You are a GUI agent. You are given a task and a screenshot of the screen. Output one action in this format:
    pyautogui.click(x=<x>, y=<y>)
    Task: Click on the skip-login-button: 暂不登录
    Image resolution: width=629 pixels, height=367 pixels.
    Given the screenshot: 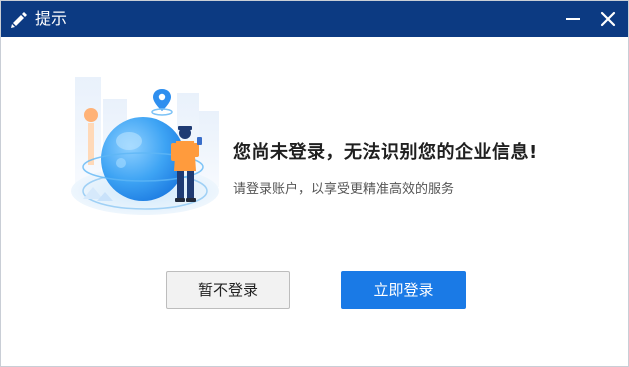 What is the action you would take?
    pyautogui.click(x=228, y=290)
    